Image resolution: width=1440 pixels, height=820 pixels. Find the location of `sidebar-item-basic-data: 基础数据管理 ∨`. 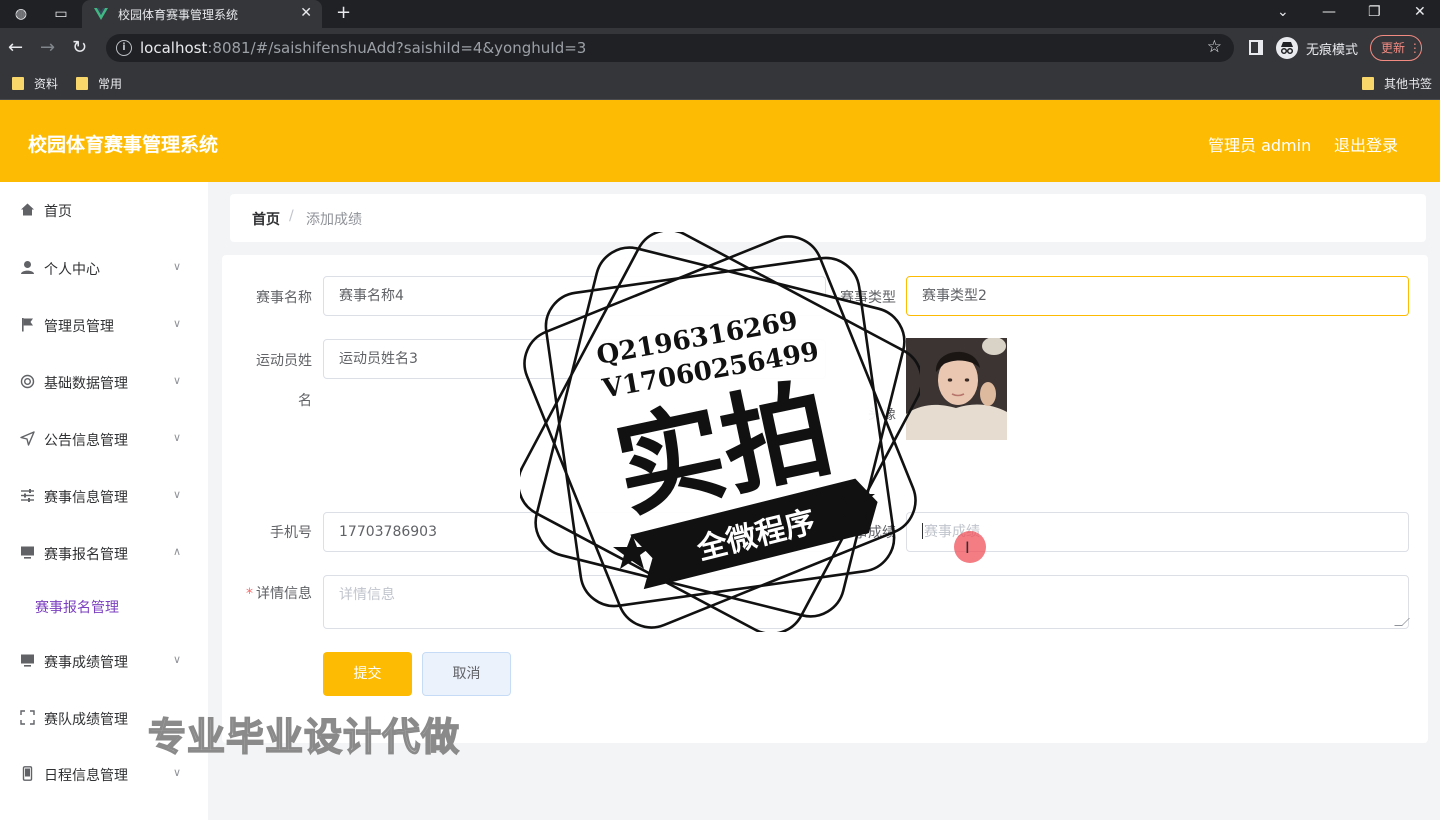

sidebar-item-basic-data: 基础数据管理 ∨ is located at coordinates (104, 382).